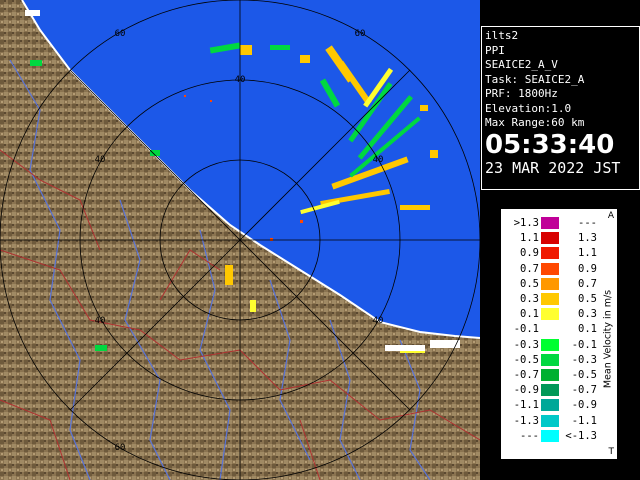 Image resolution: width=640 pixels, height=480 pixels. I want to click on legend-upper-bound: 1.3, so click(587, 238).